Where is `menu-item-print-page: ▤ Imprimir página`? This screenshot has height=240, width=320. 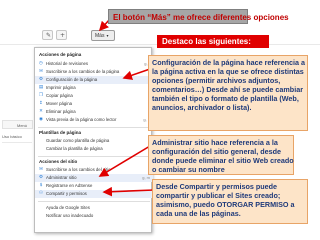 menu-item-print-page: ▤ Imprimir página is located at coordinates (94, 88).